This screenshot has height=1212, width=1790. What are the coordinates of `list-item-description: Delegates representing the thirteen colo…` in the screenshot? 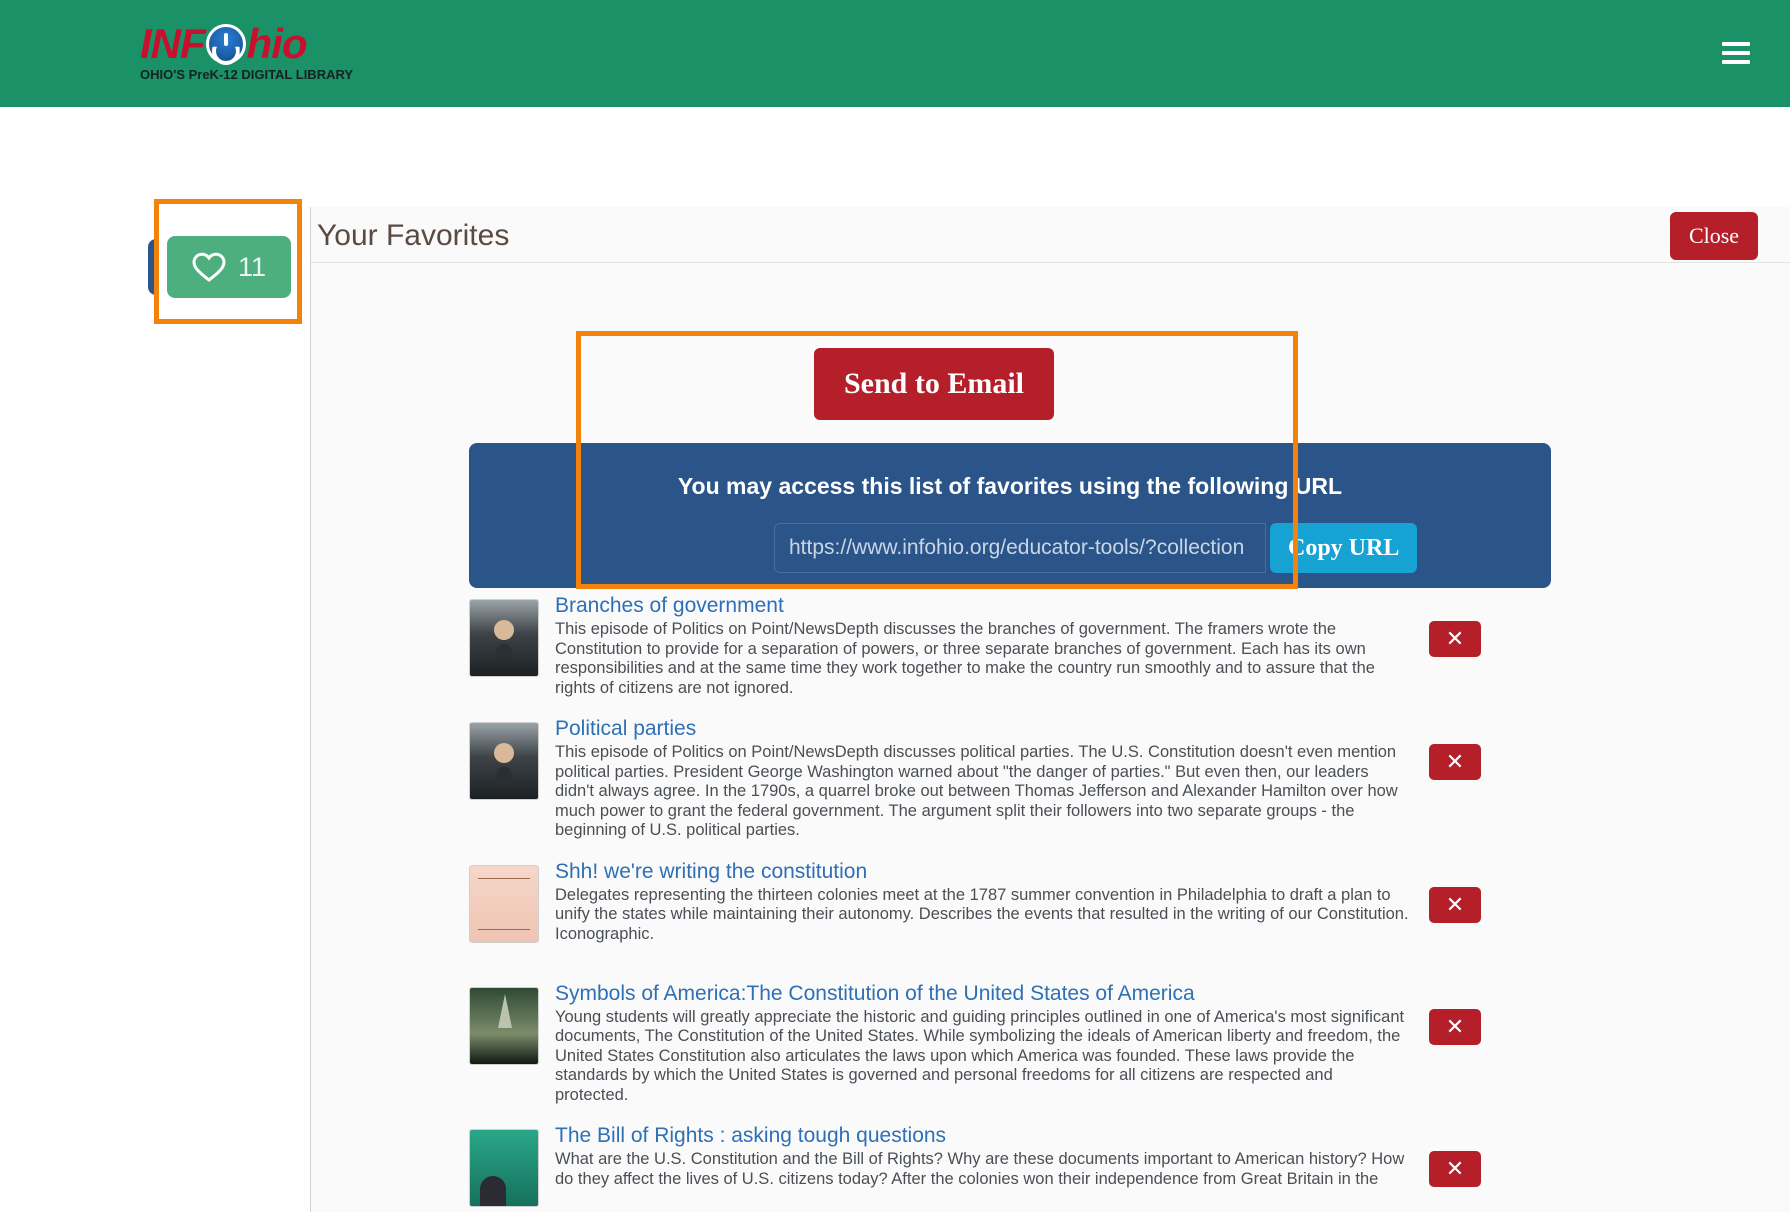 It's located at (982, 914).